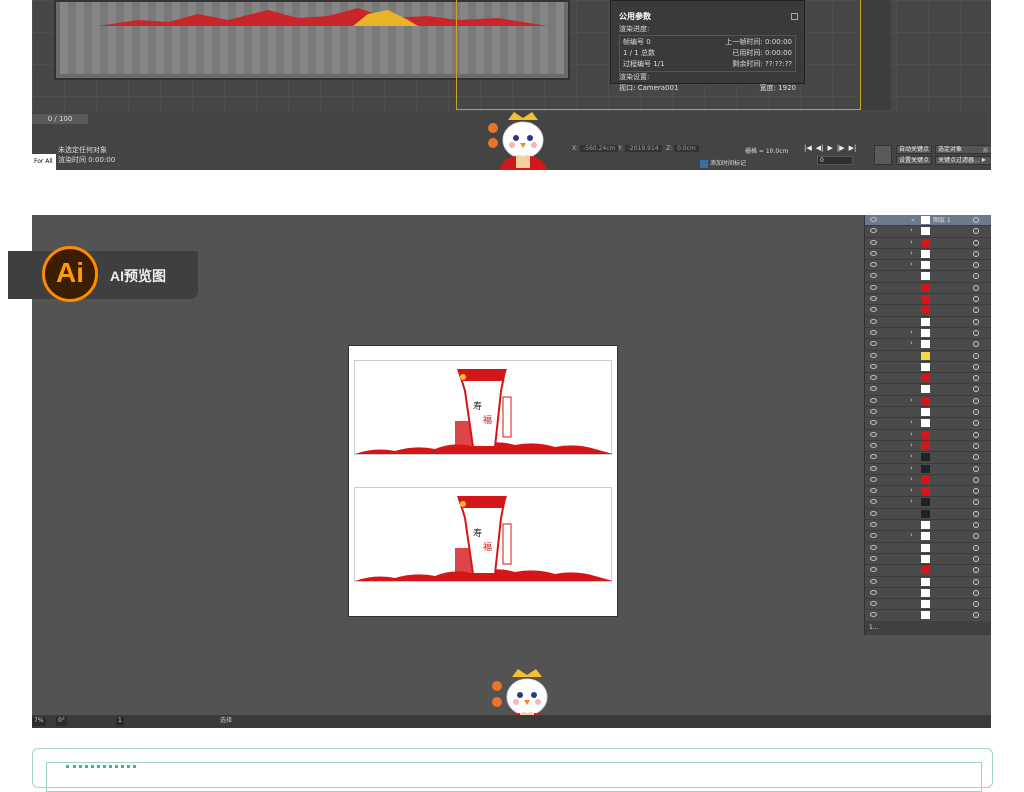  What do you see at coordinates (643, 148) in the screenshot?
I see `y-field: -2019.914` at bounding box center [643, 148].